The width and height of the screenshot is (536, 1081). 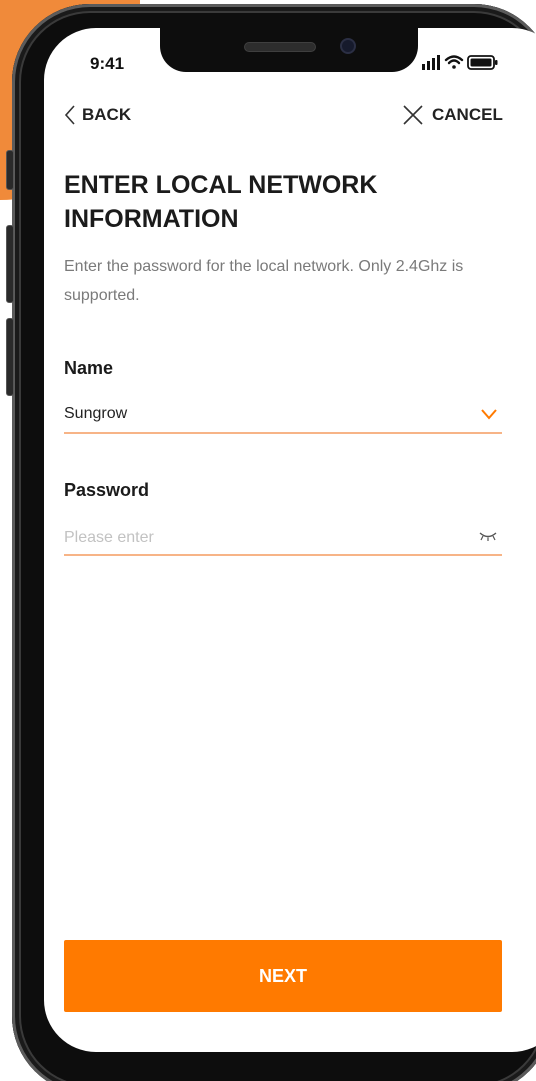 I want to click on back-label: BACK, so click(x=107, y=114).